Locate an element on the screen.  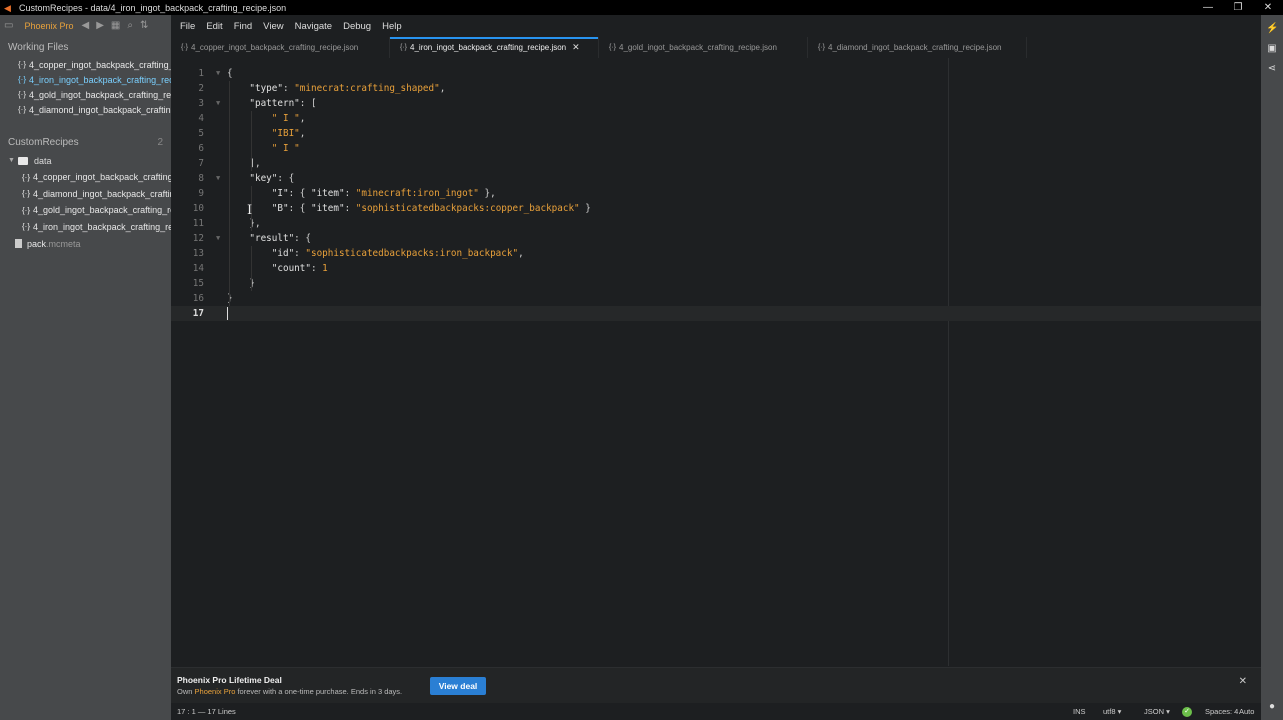
extension-manager-icon: ▣ is located at coordinates (1272, 49).